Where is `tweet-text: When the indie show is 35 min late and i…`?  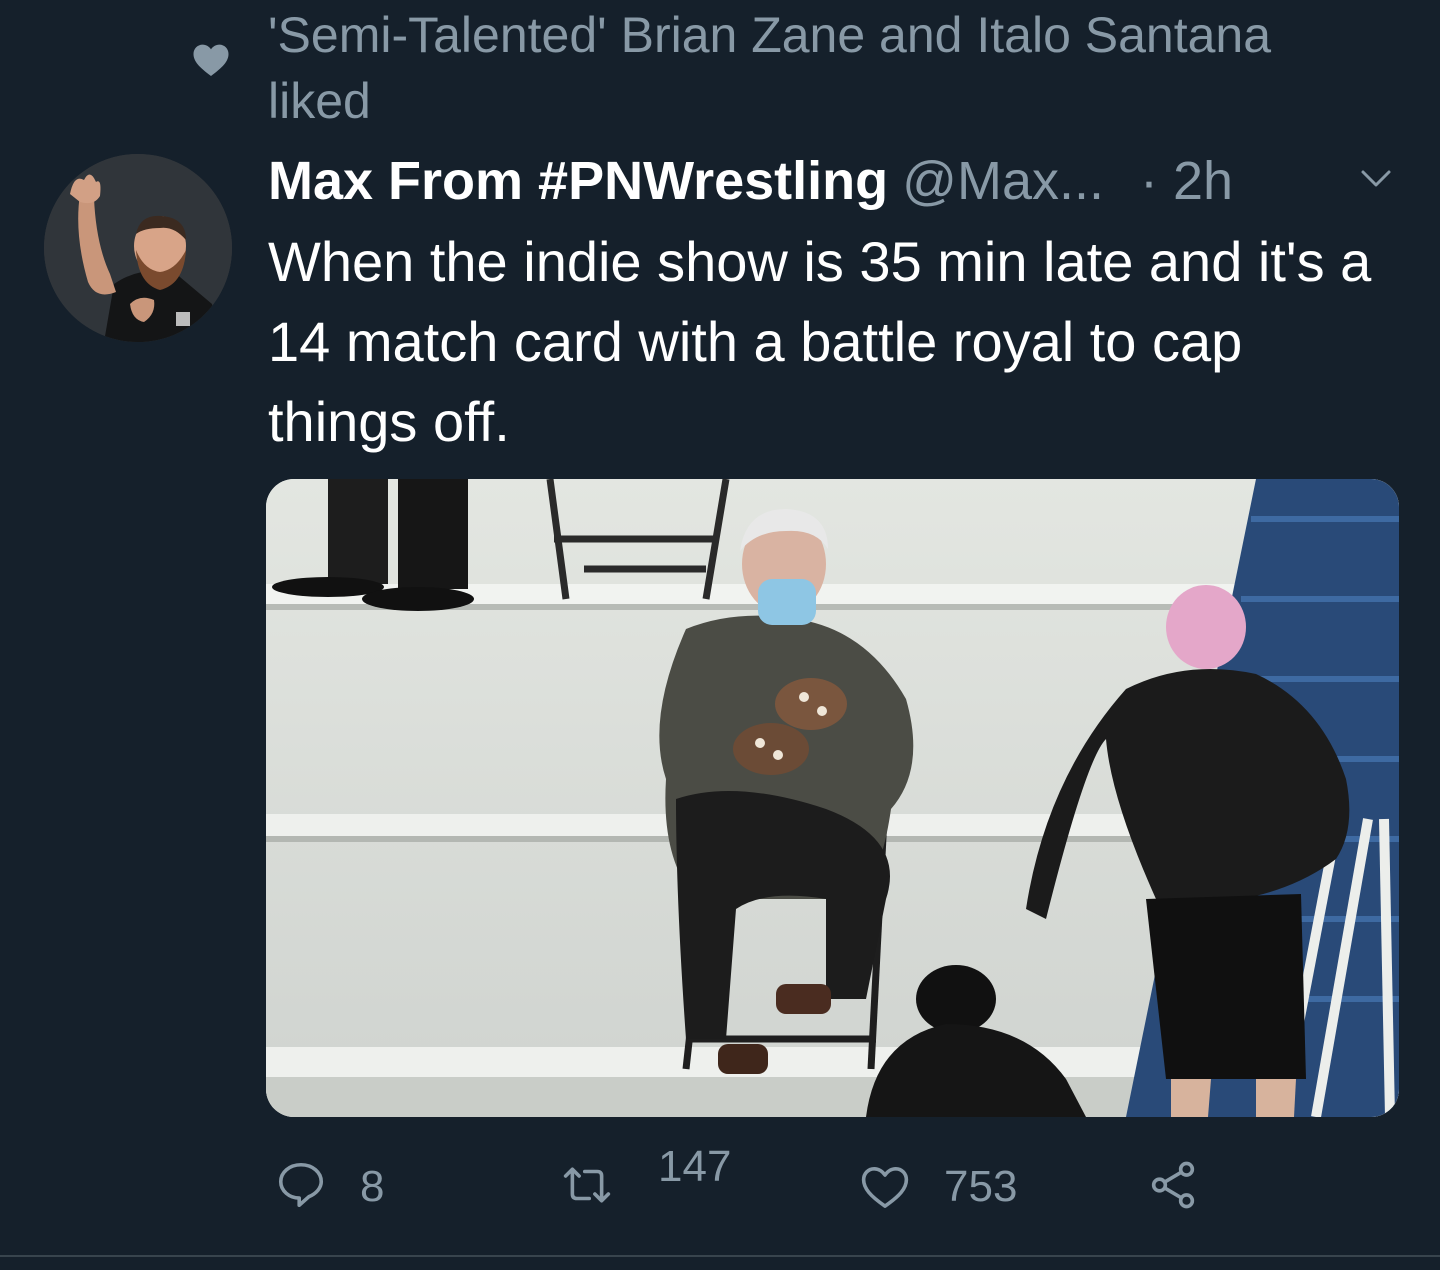
tweet-text: When the indie show is 35 min late and i… is located at coordinates (820, 341).